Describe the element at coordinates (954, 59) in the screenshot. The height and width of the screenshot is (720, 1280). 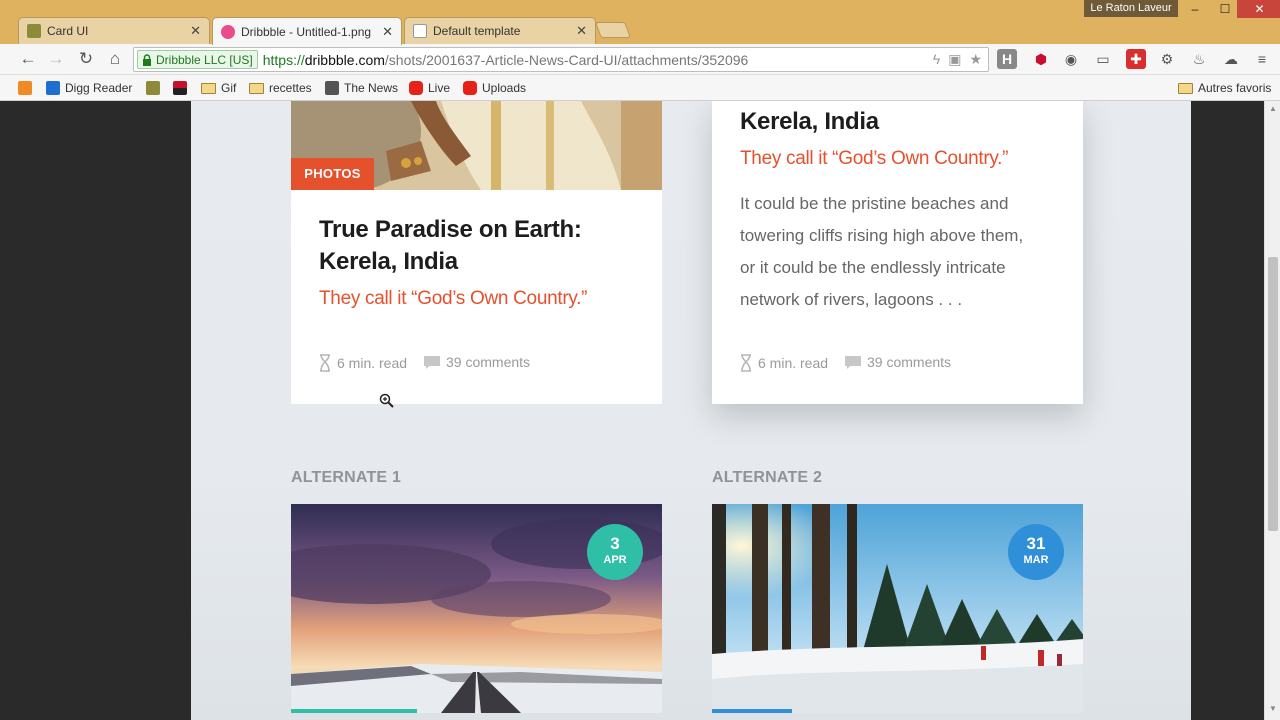
I see `page-action-icon: ▣` at that location.